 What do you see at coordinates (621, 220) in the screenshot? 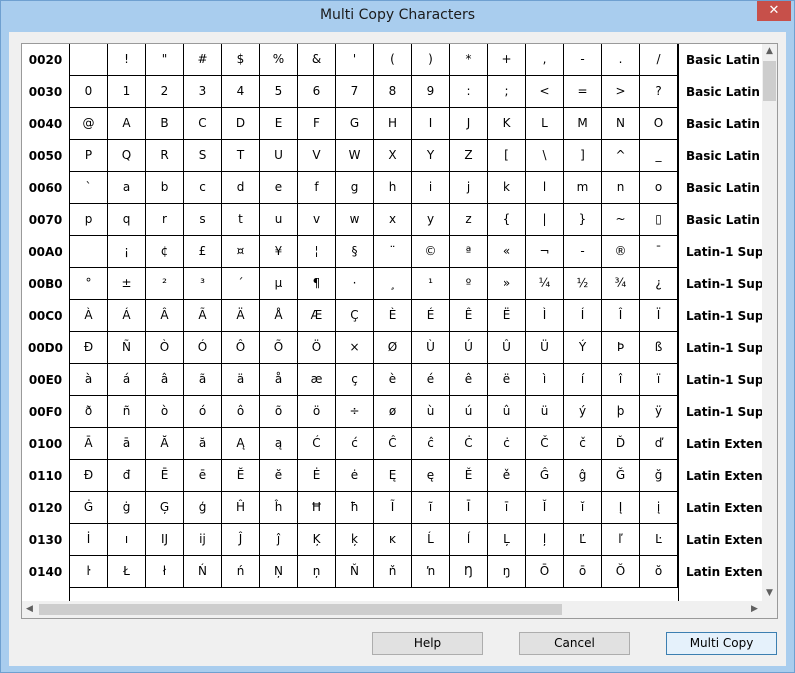
I see `character-cell: ~` at bounding box center [621, 220].